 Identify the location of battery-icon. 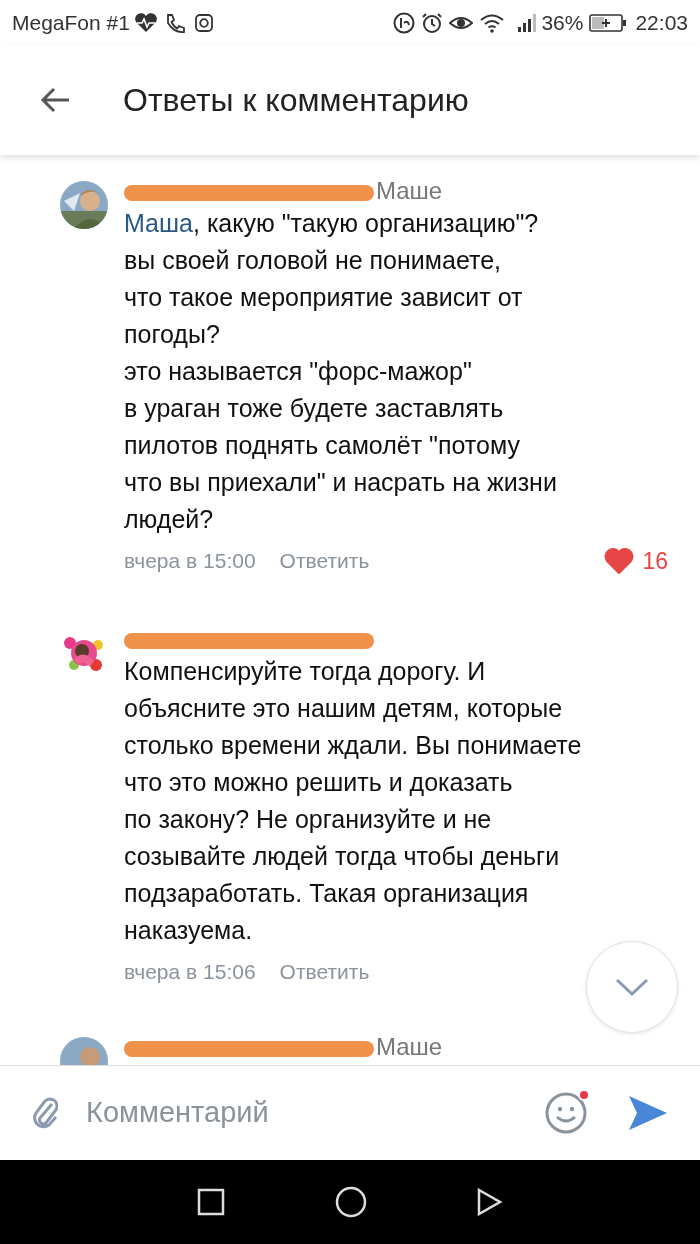
(608, 22).